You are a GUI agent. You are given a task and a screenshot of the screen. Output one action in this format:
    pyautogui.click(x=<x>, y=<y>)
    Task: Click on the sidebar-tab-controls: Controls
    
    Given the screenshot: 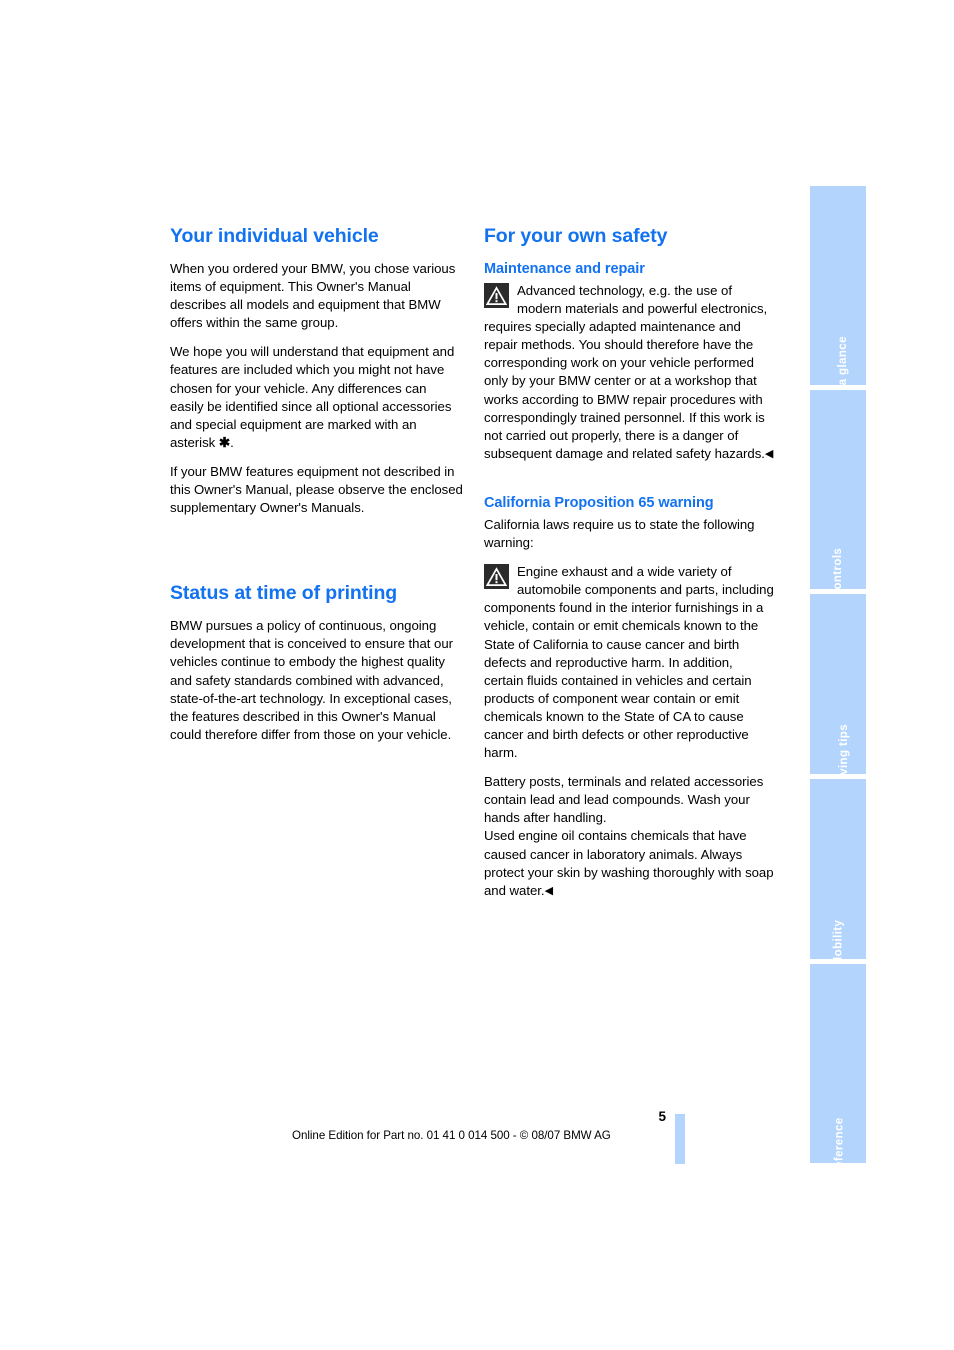 What is the action you would take?
    pyautogui.click(x=838, y=489)
    